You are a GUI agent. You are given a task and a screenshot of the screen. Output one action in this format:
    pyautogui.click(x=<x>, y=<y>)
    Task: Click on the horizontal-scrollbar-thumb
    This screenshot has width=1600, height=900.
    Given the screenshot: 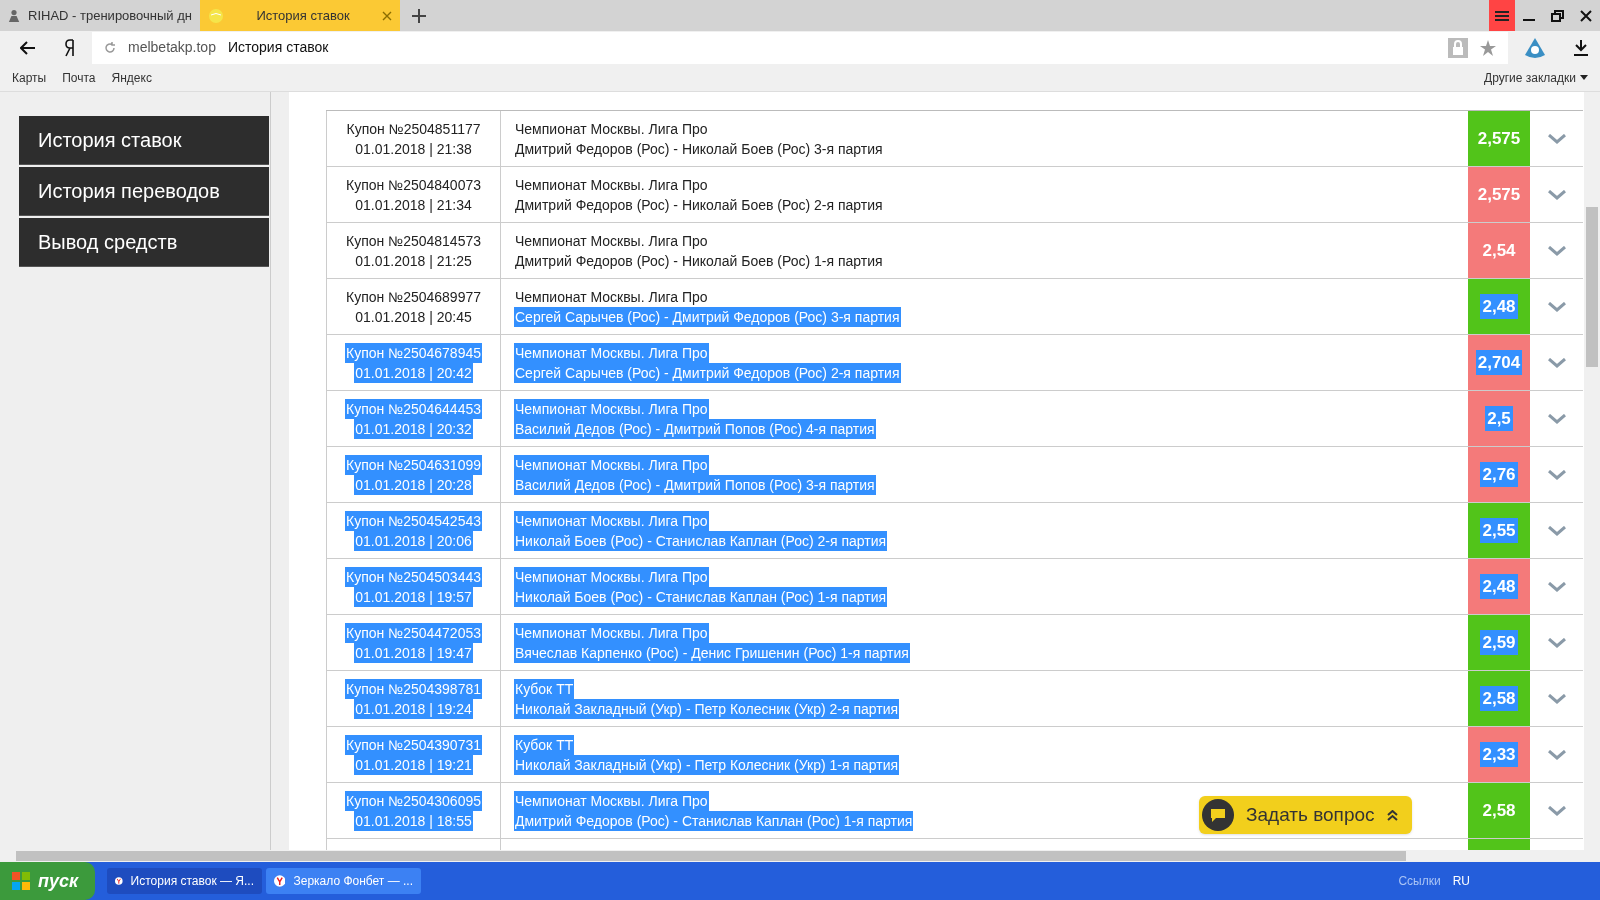 What is the action you would take?
    pyautogui.click(x=711, y=856)
    